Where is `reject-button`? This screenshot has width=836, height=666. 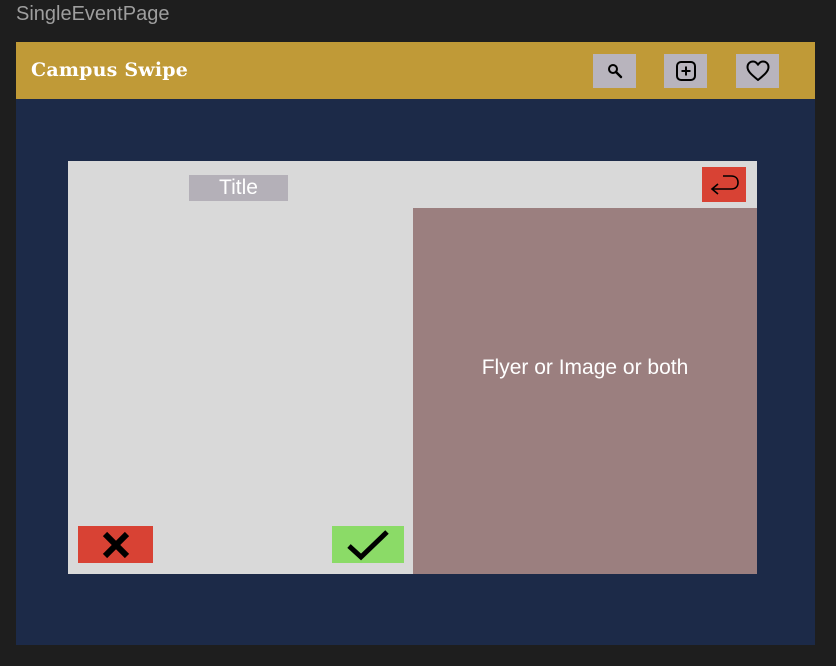 reject-button is located at coordinates (115, 544).